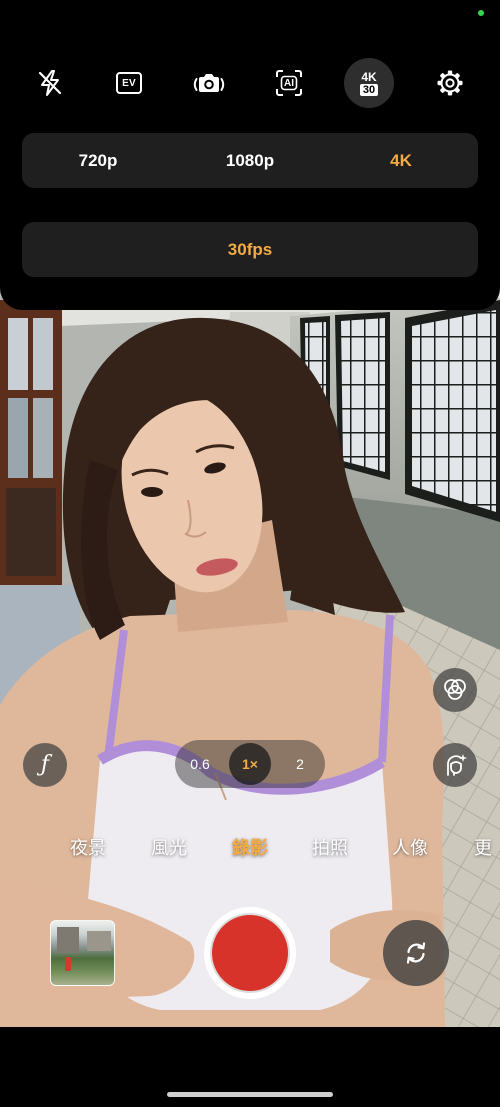 This screenshot has width=500, height=1107. What do you see at coordinates (401, 161) in the screenshot?
I see `resolution-option-4k: 4K` at bounding box center [401, 161].